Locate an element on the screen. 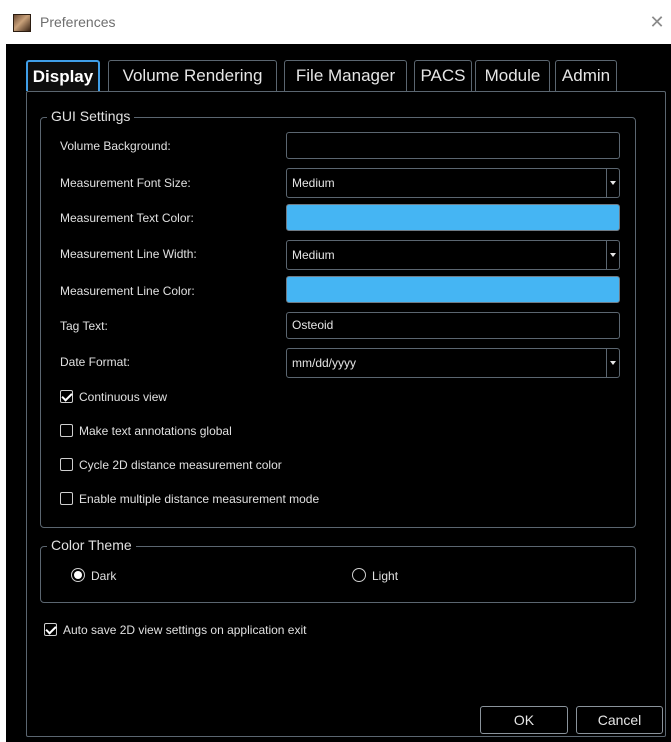 This screenshot has width=671, height=742. ok-button: OK is located at coordinates (524, 720).